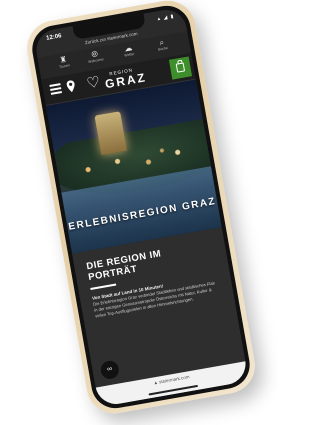  Describe the element at coordinates (129, 51) in the screenshot. I see `topnav-item-wetter: ☁ Wetter` at that location.